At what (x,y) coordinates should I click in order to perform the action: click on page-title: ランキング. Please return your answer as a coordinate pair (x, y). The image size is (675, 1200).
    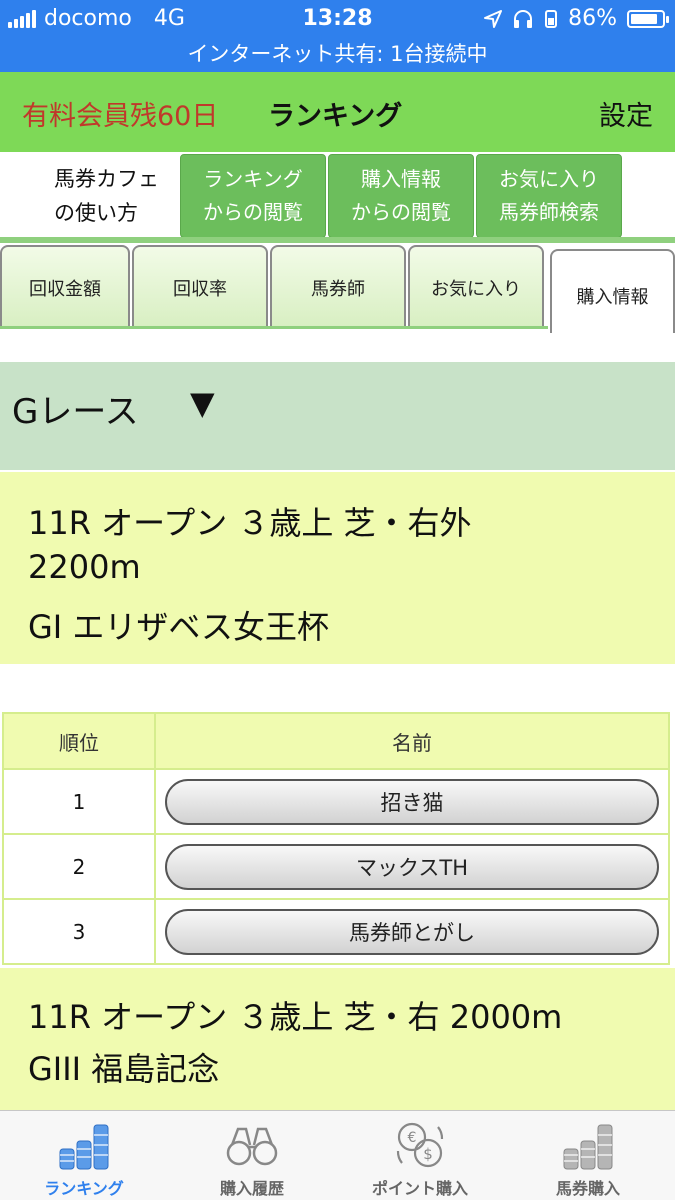
    Looking at the image, I should click on (335, 116).